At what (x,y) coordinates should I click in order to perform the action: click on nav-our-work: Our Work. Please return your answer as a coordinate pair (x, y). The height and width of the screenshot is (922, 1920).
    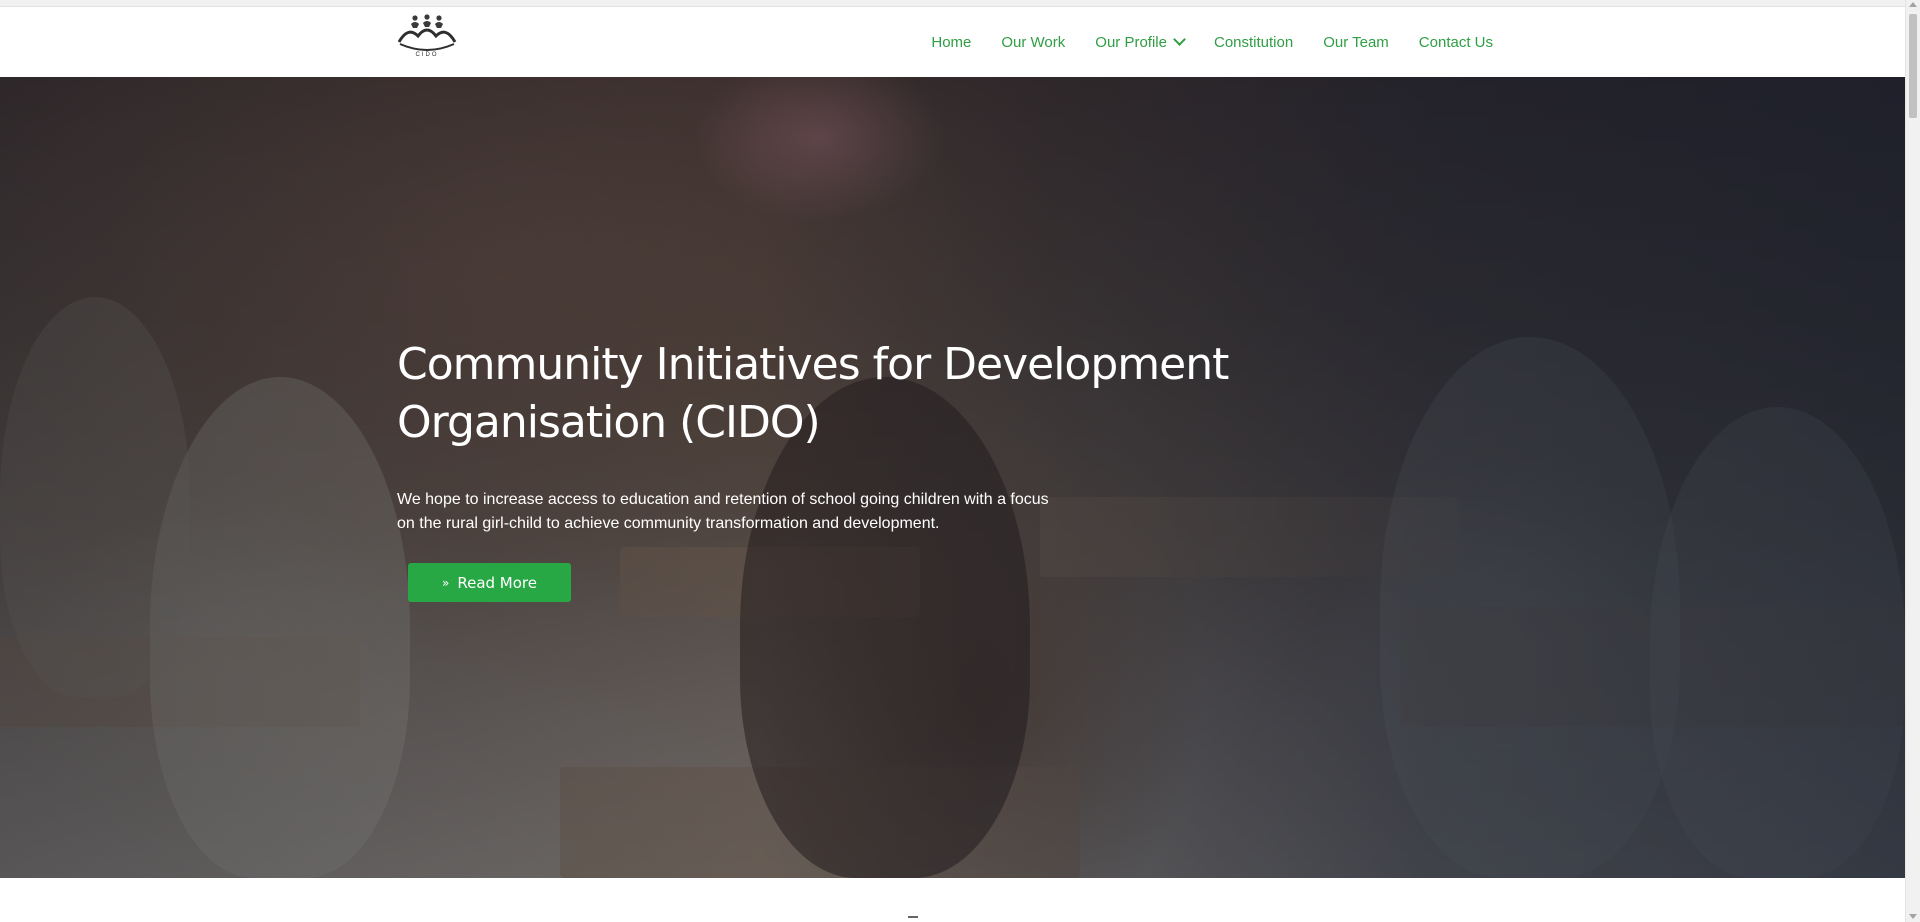
    Looking at the image, I should click on (1033, 42).